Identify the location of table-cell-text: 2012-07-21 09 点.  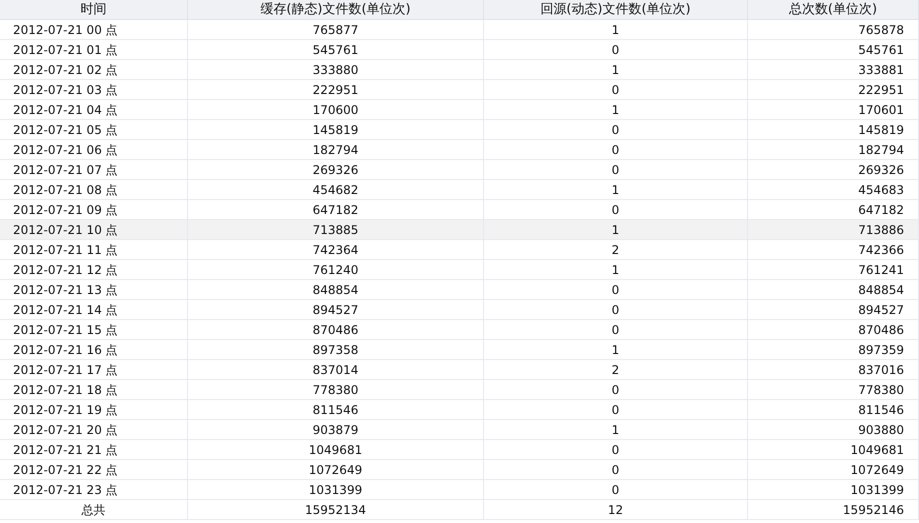
(65, 210).